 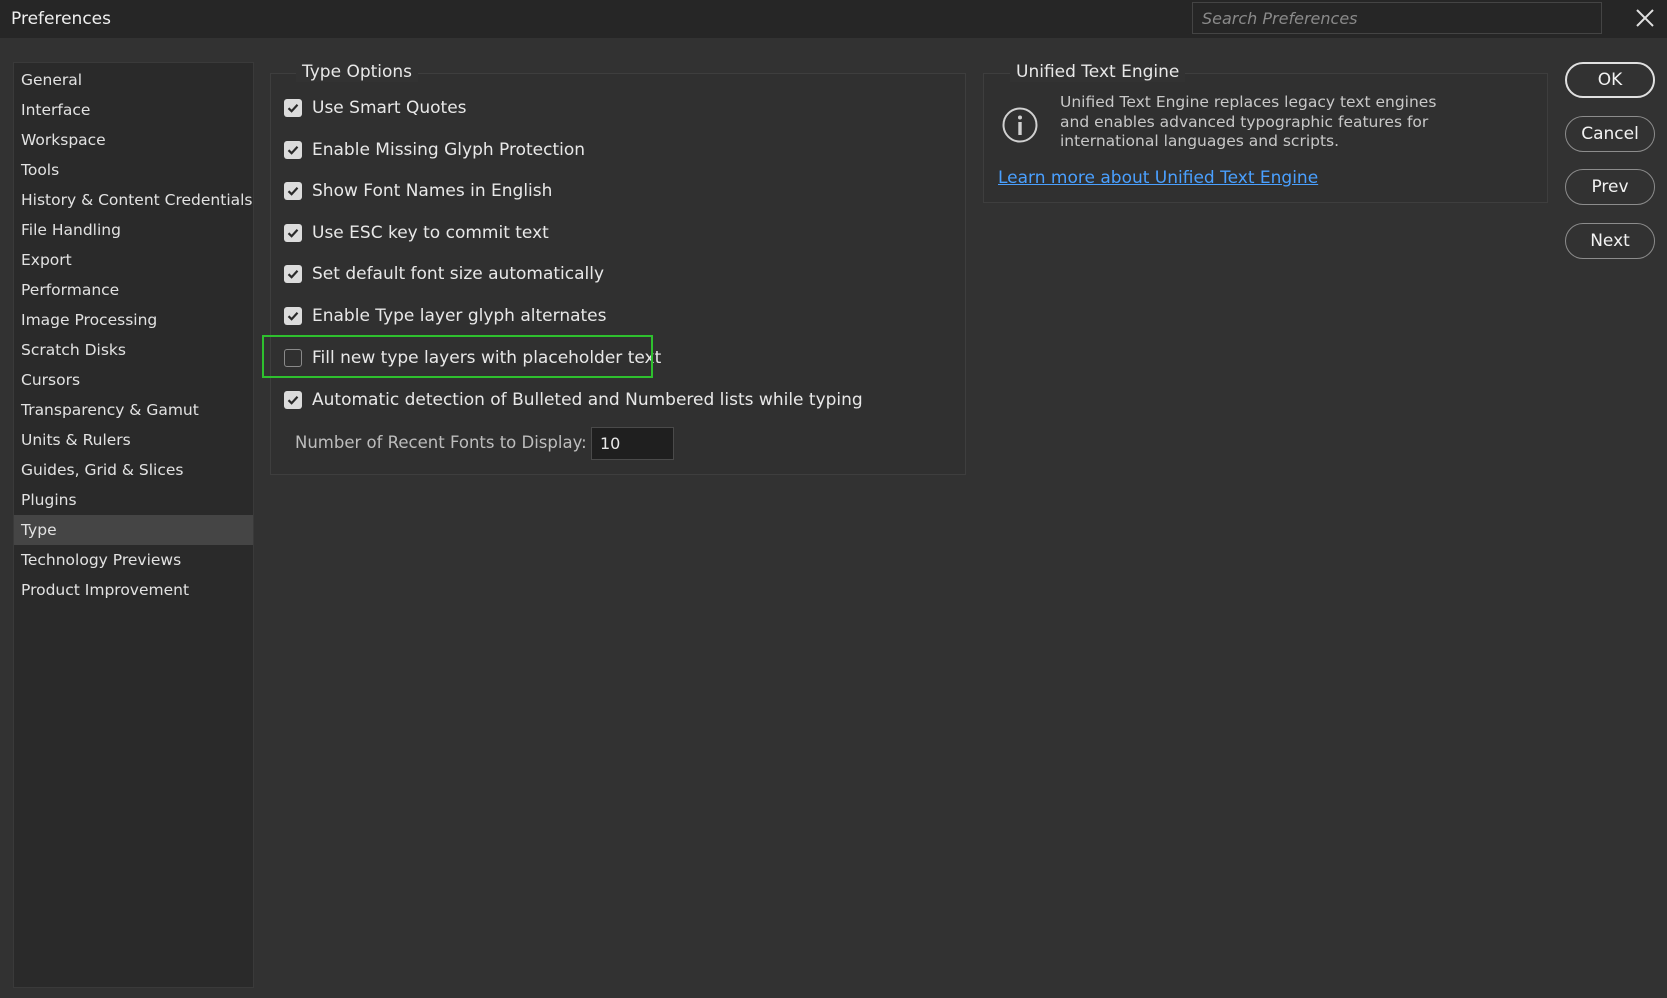 I want to click on highlight-box, so click(x=457, y=356).